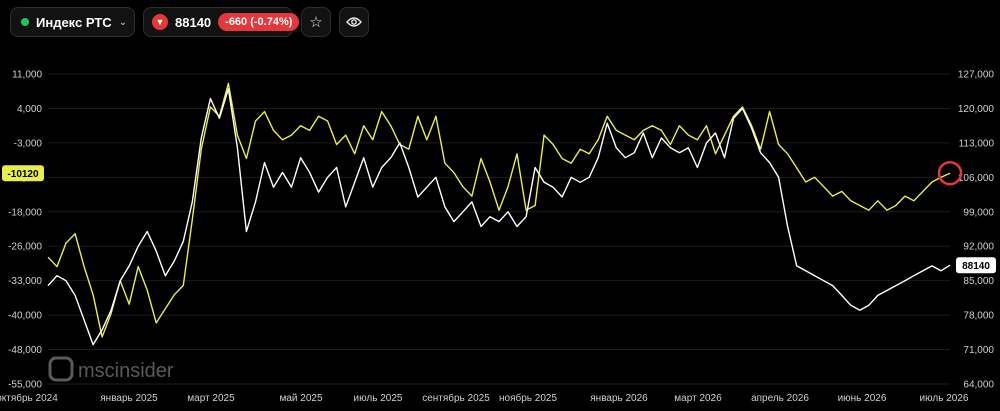  I want to click on x-tick-label: январь 2025, so click(129, 398).